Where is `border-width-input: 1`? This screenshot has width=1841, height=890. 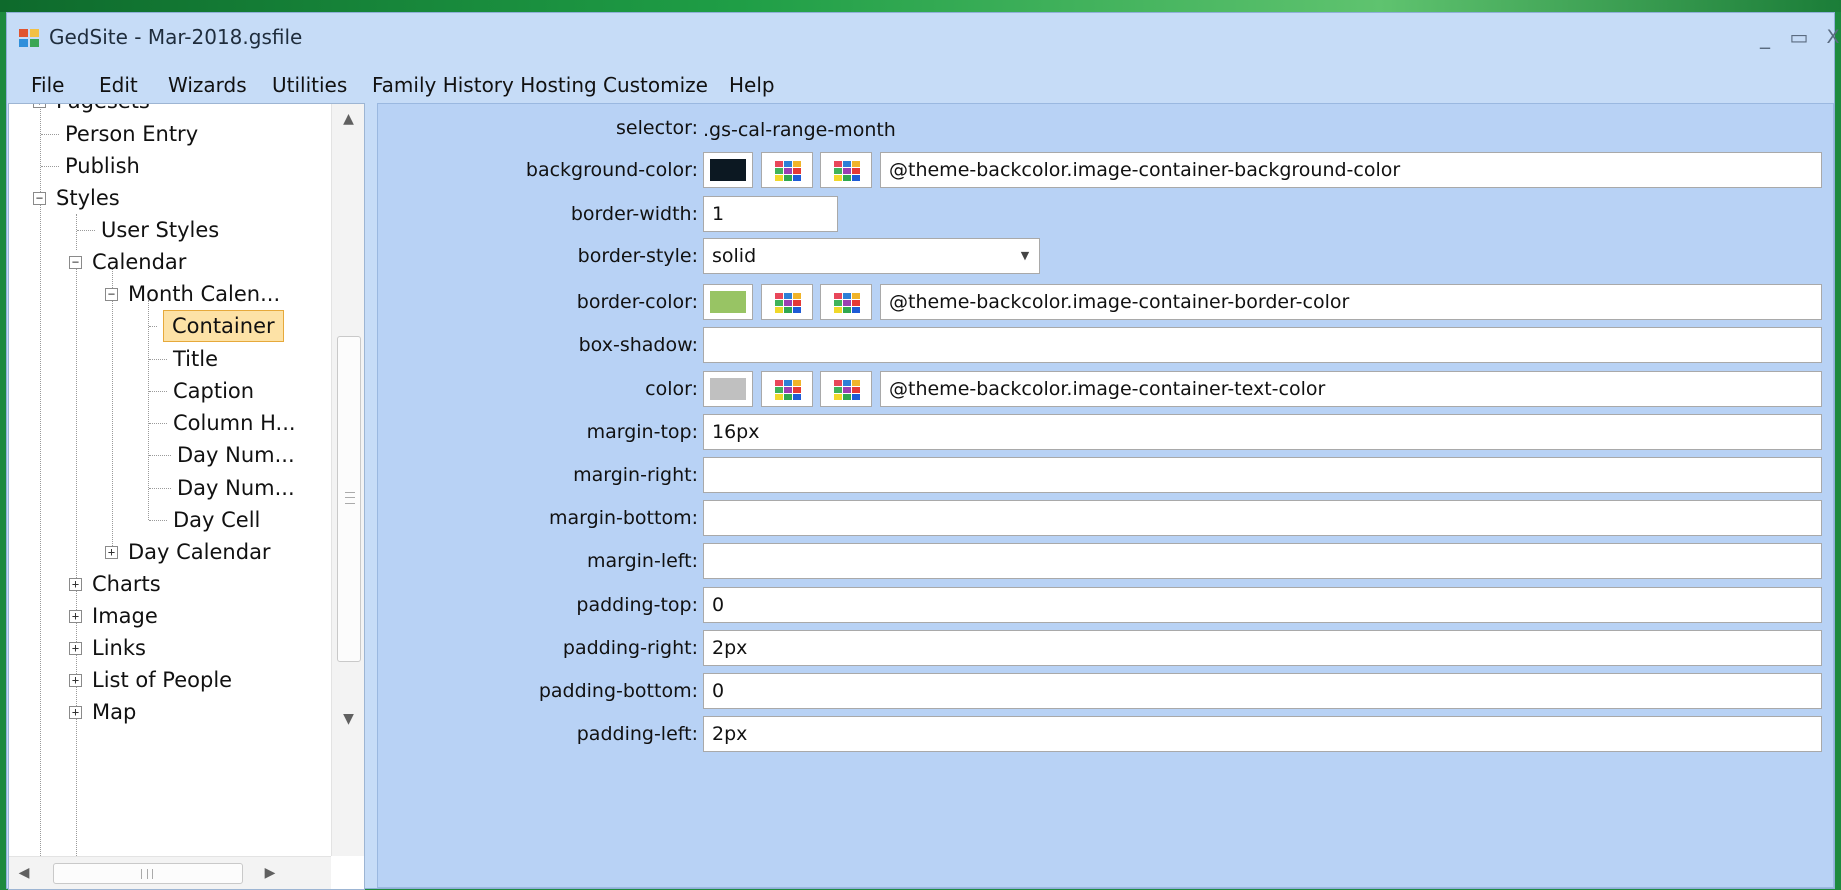 border-width-input: 1 is located at coordinates (770, 214).